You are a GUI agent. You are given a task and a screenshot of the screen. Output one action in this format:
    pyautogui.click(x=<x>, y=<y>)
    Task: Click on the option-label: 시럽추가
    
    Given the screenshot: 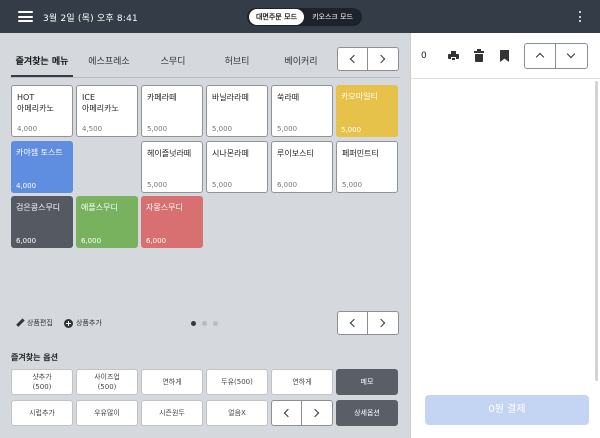 What is the action you would take?
    pyautogui.click(x=42, y=413)
    